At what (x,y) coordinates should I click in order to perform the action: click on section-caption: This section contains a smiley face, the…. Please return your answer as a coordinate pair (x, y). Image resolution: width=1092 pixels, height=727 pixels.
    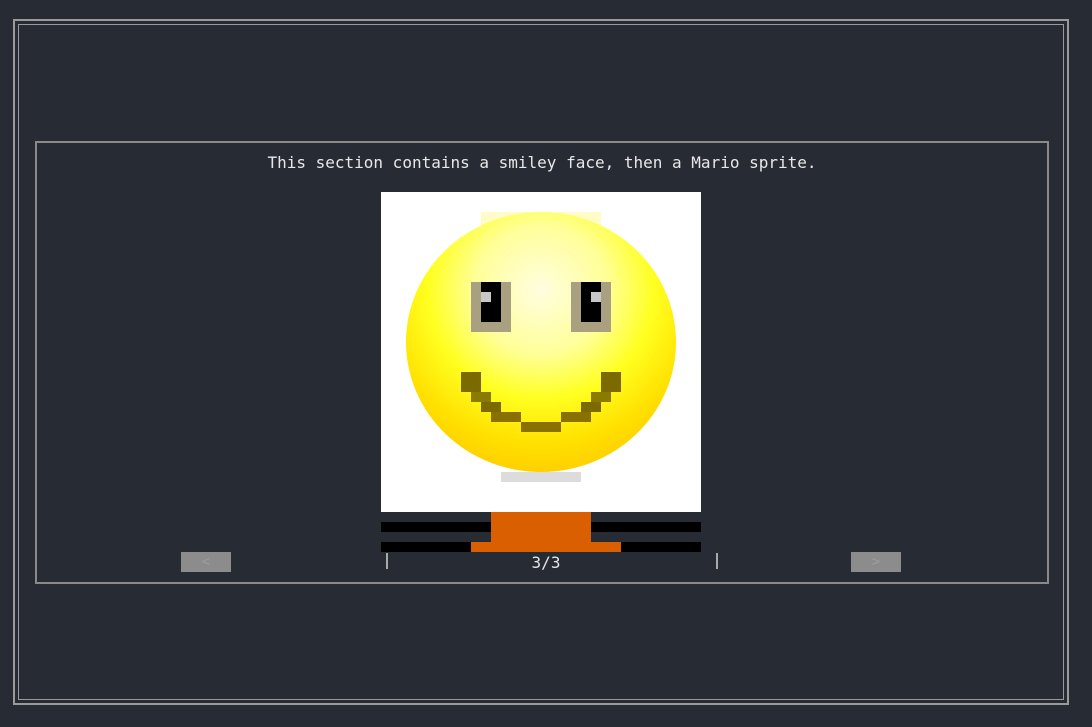
    Looking at the image, I should click on (542, 162).